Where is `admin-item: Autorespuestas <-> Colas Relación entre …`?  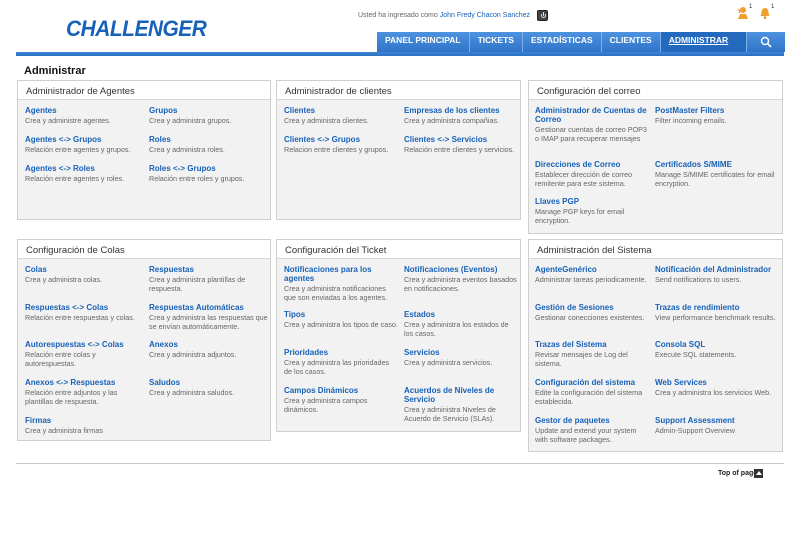
admin-item: Autorespuestas <-> Colas Relación entre … is located at coordinates (83, 354).